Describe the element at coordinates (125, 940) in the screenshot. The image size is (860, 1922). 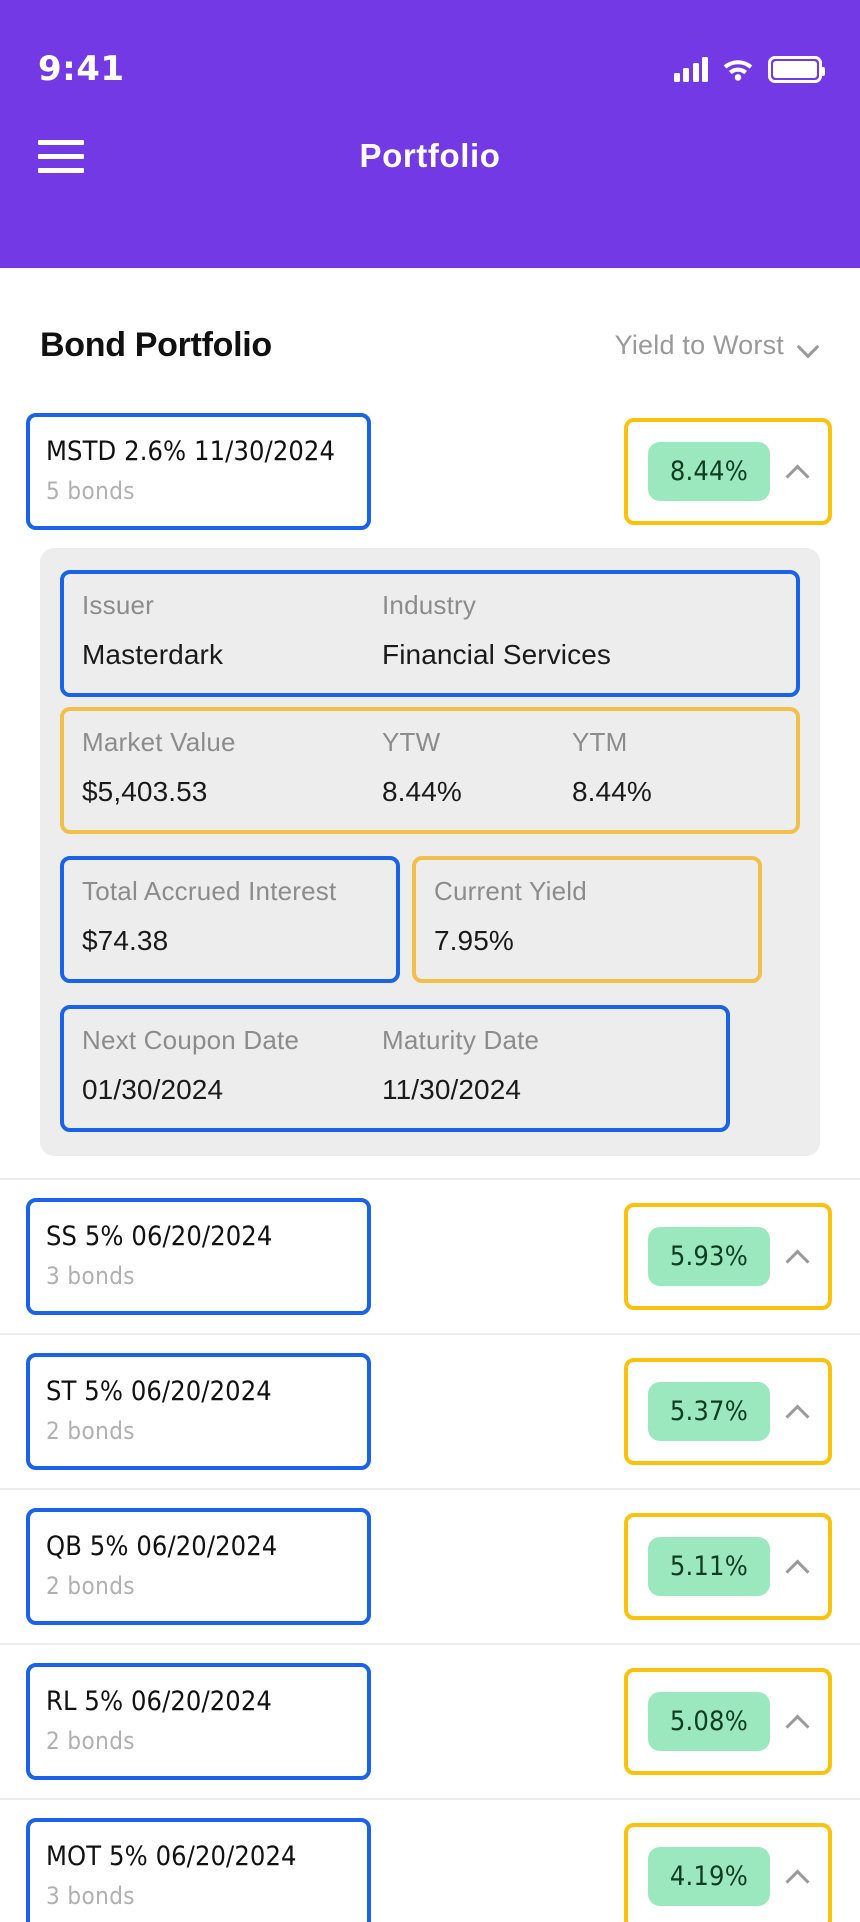
I see `accrued-interest-value: $74.38` at that location.